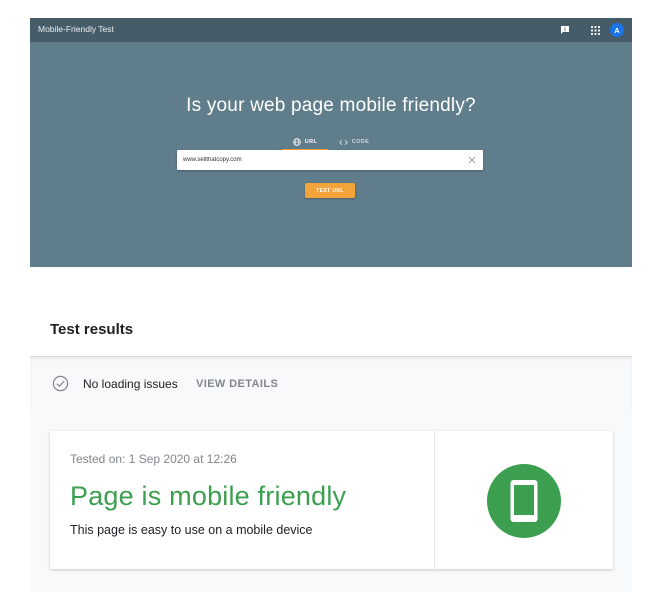  What do you see at coordinates (237, 384) in the screenshot?
I see `view-details-link: VIEW DETAILS` at bounding box center [237, 384].